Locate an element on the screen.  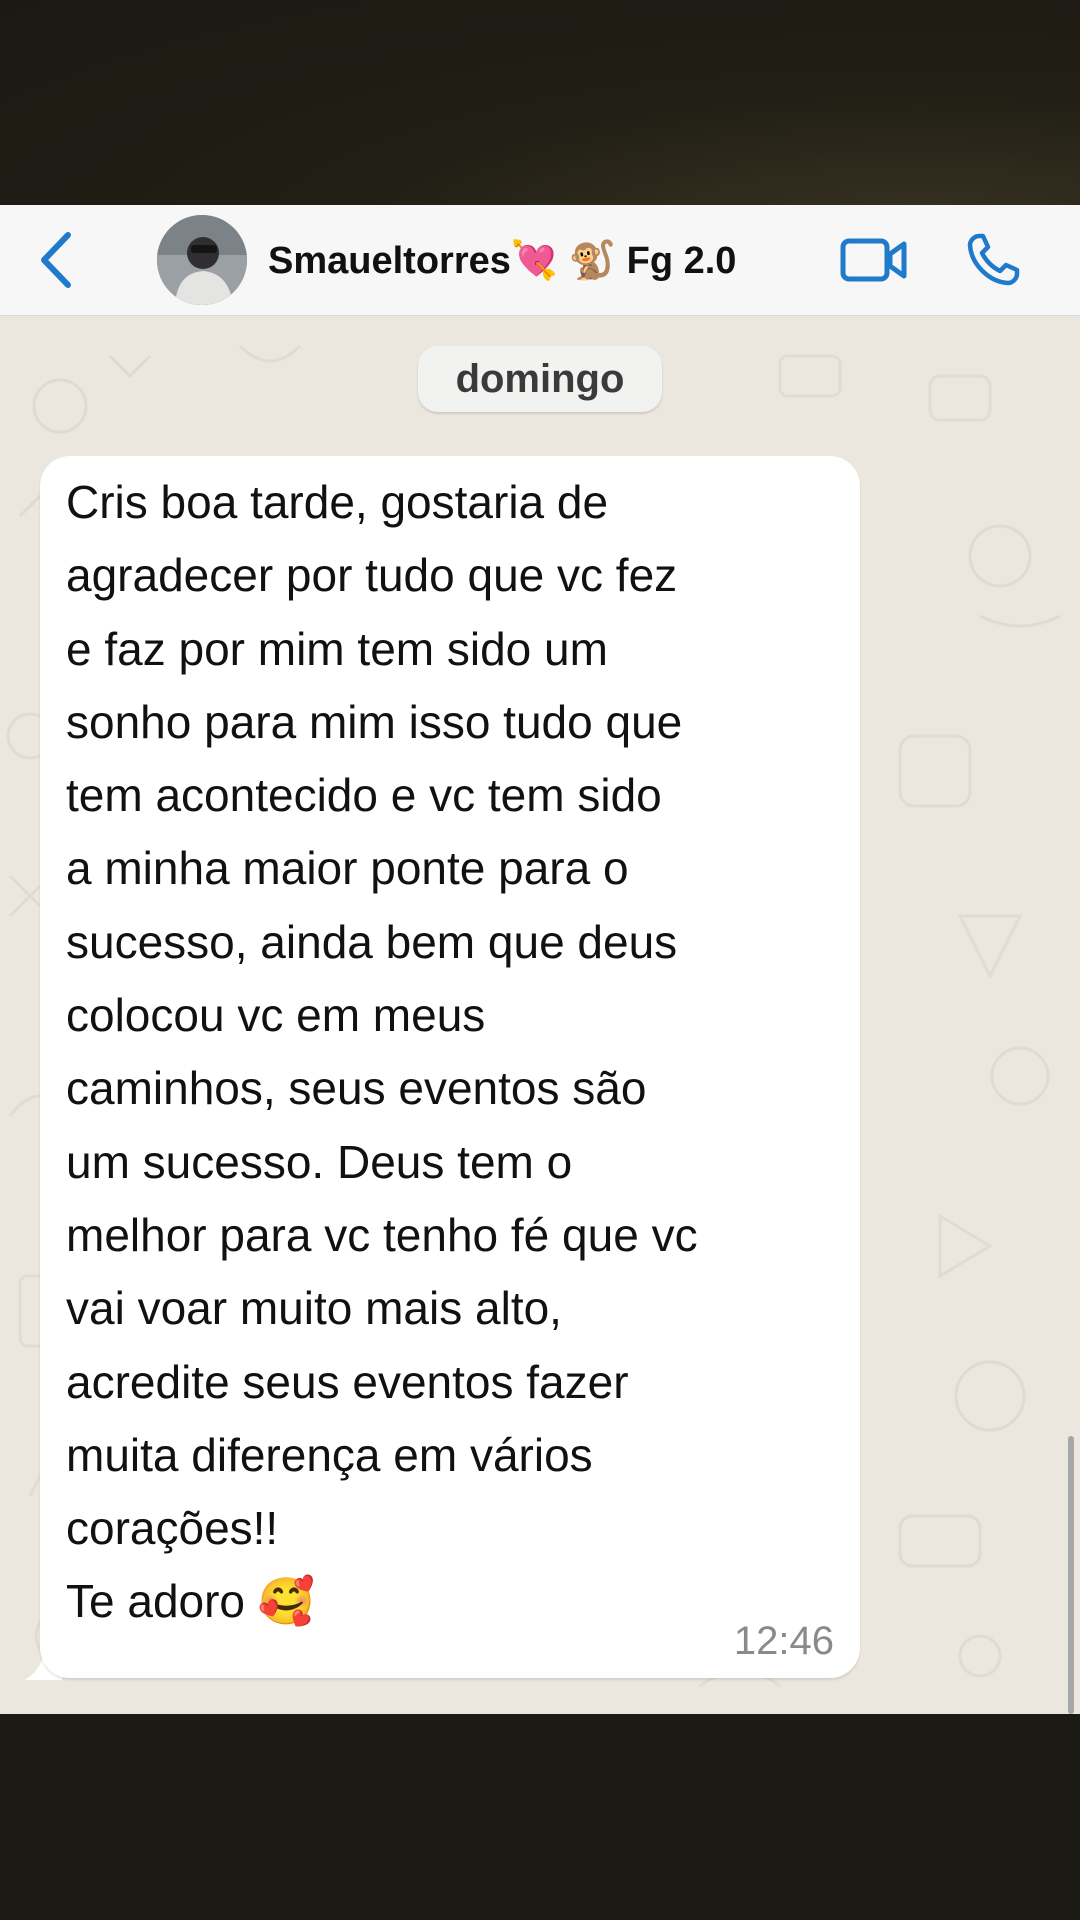
chat-header: Smaueltorres💘 🐒 Fg 2.0 is located at coordinates (540, 260).